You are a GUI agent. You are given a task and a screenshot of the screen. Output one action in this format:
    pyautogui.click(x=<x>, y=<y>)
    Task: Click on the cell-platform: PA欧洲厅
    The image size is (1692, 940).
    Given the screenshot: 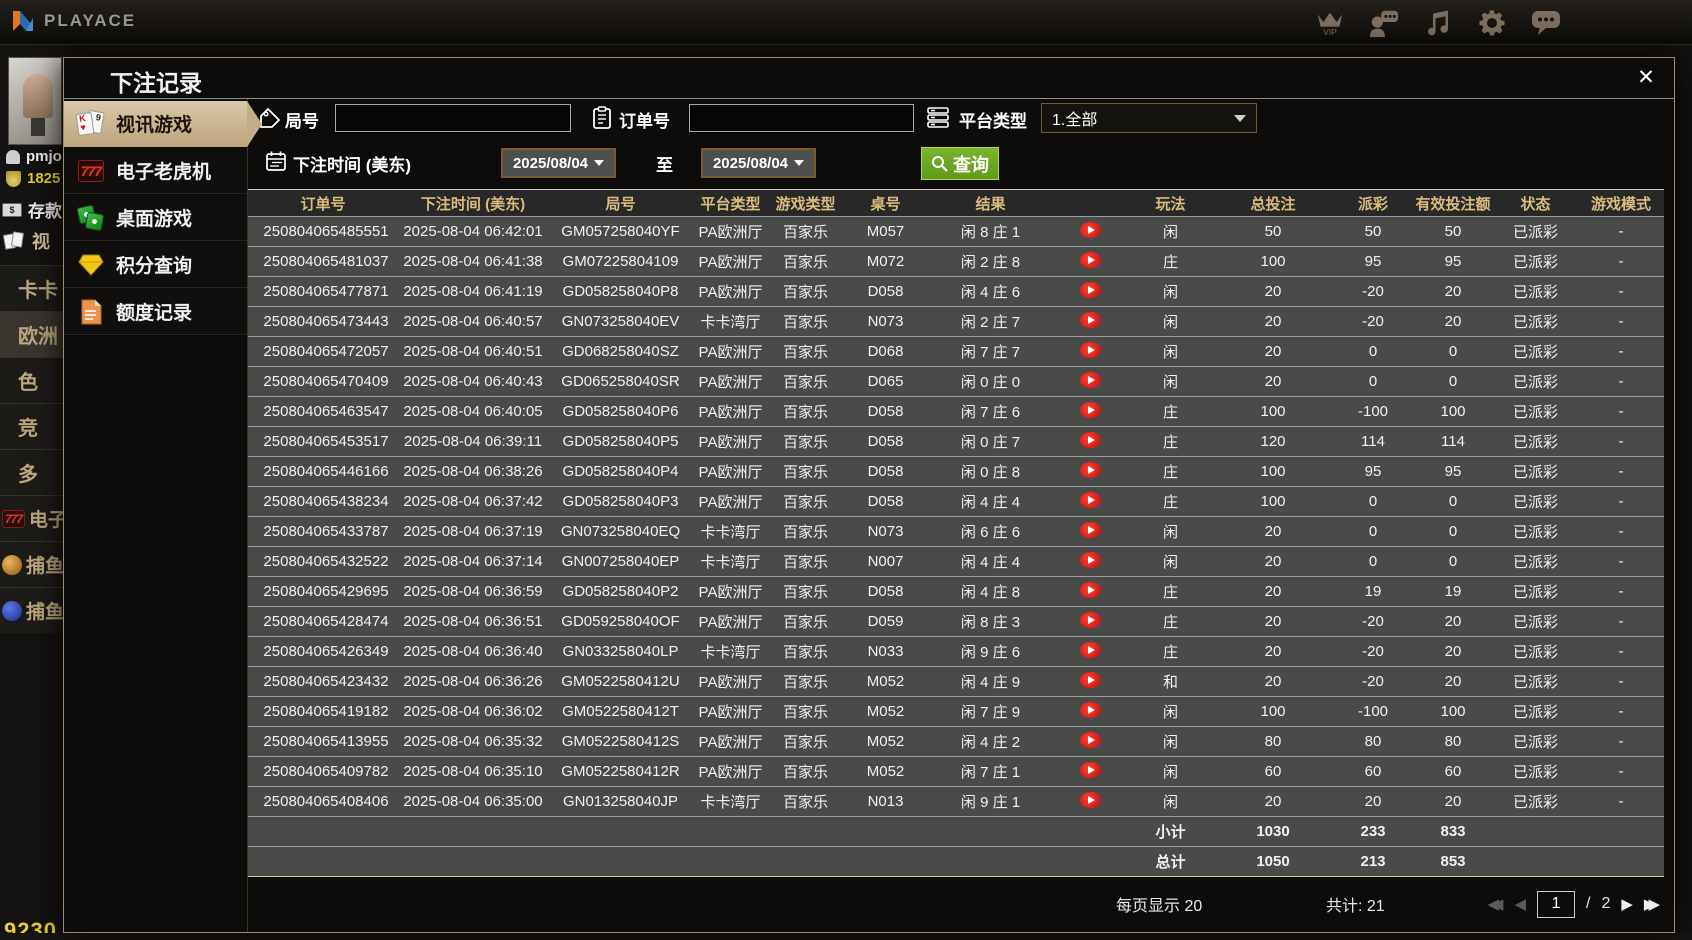 What is the action you would take?
    pyautogui.click(x=730, y=441)
    